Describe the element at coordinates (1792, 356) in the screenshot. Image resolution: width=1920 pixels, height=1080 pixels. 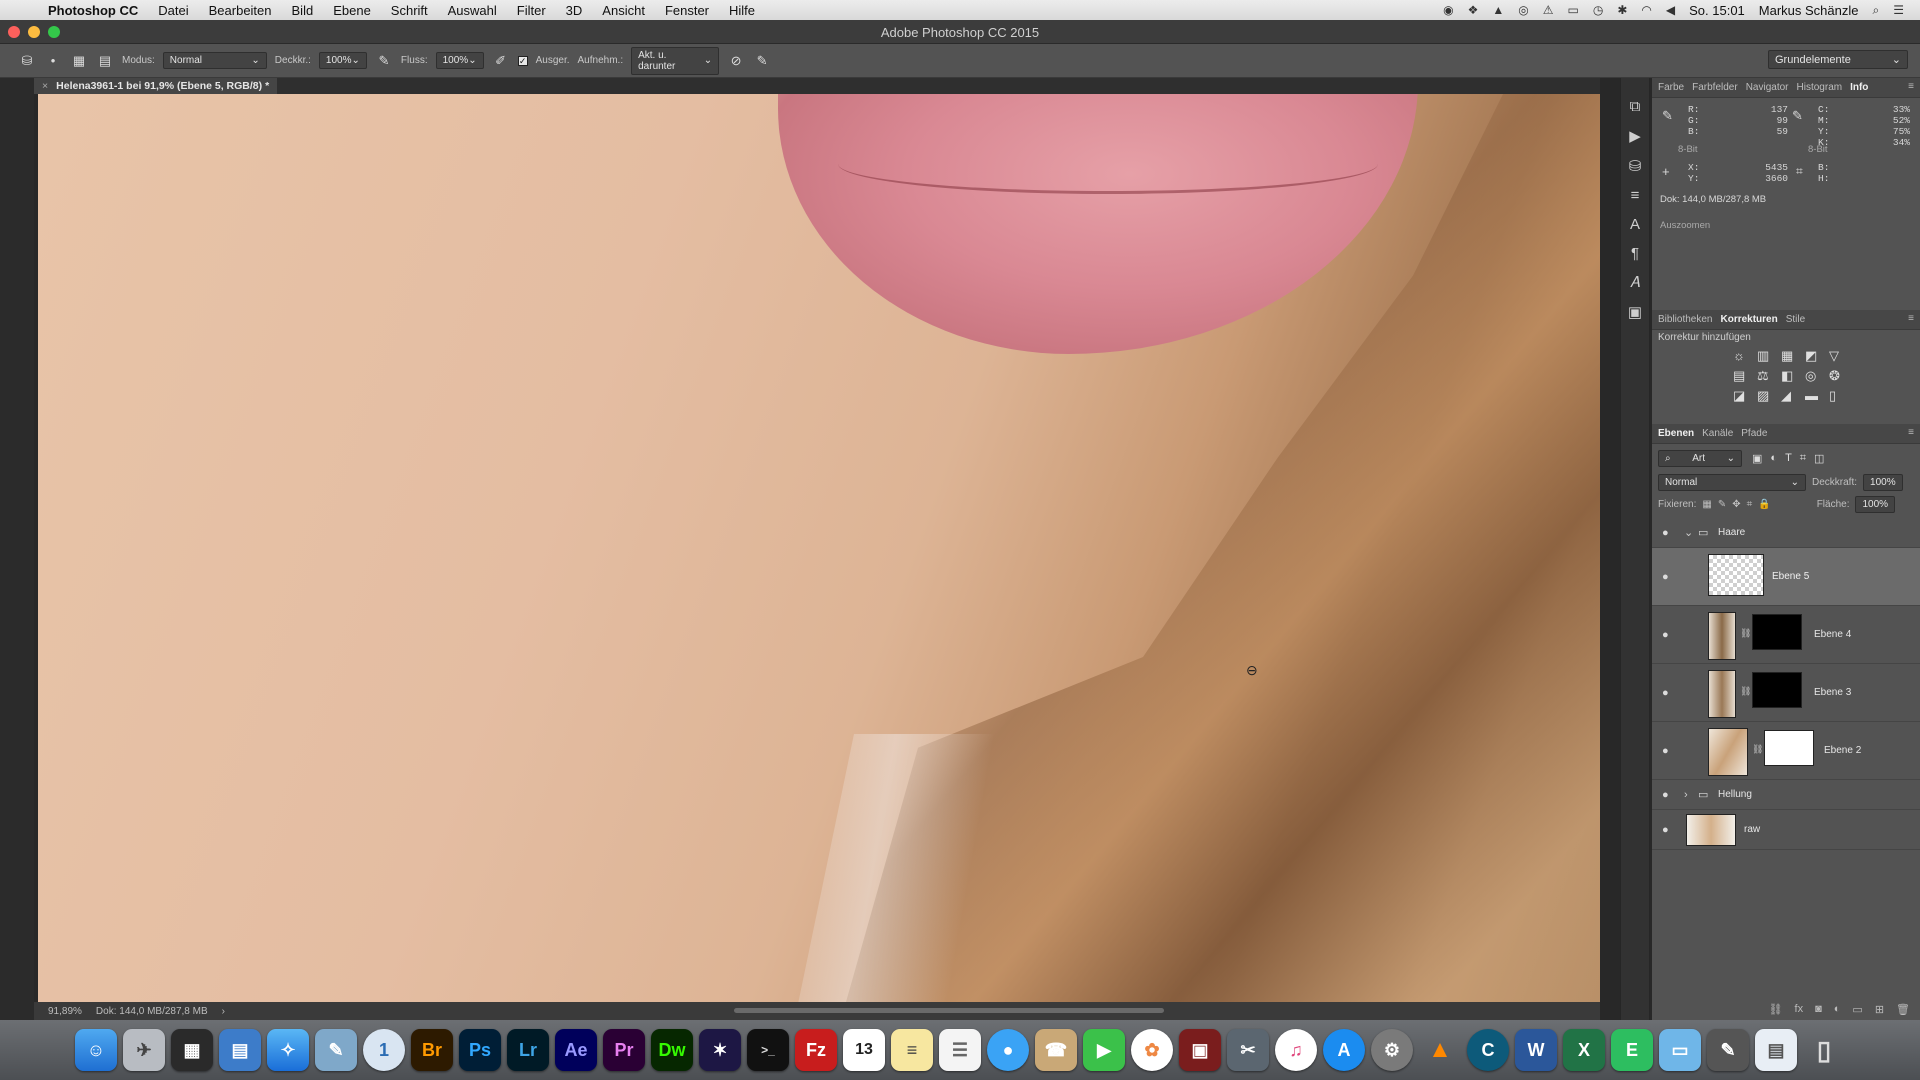
I see `curves-icon: ▦` at that location.